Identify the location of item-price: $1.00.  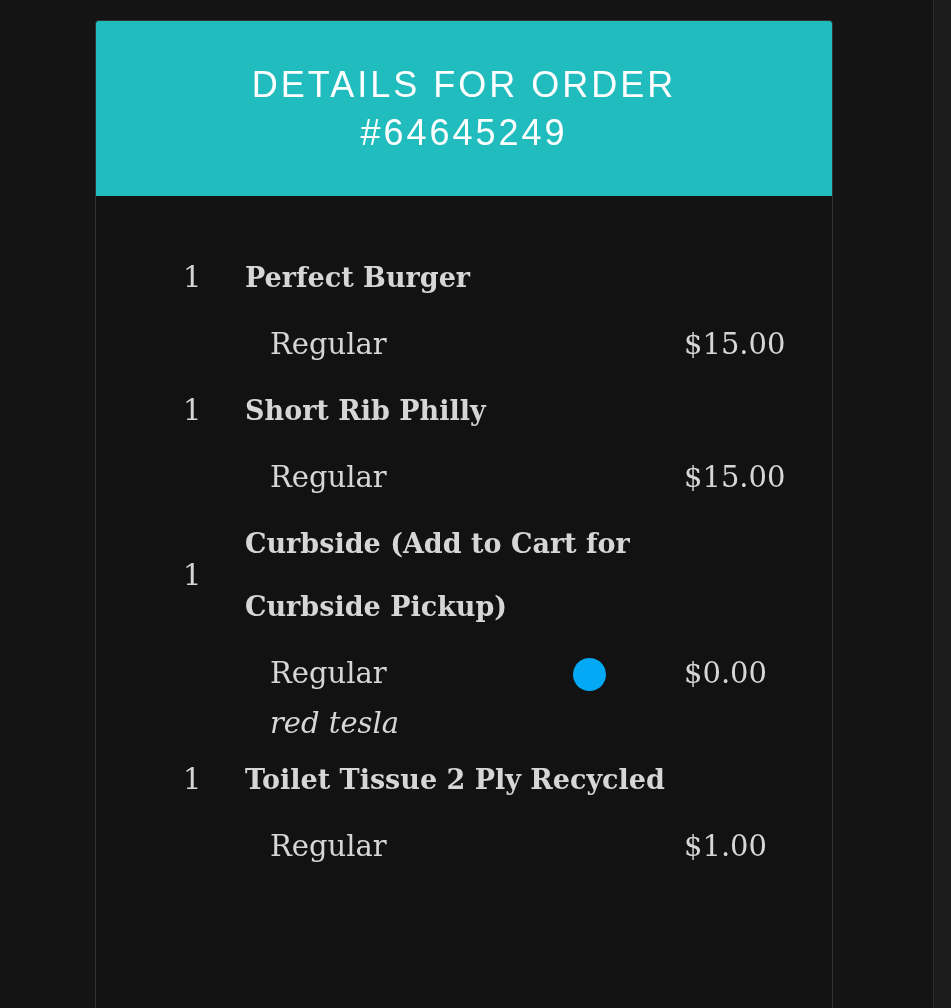
(726, 846).